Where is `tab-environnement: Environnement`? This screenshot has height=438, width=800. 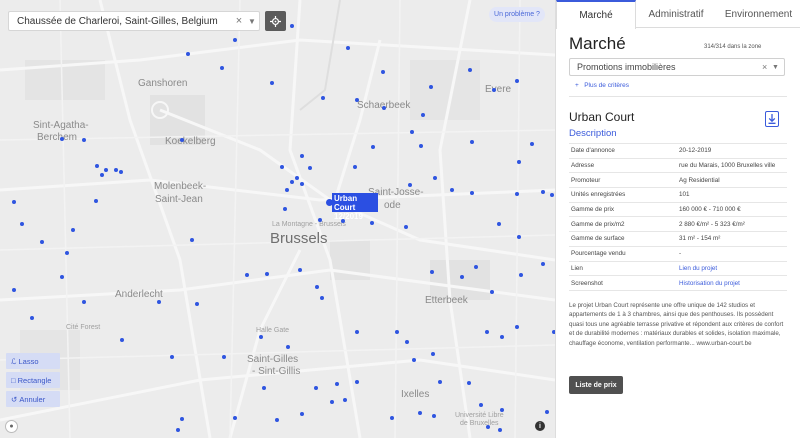
tab-environnement: Environnement is located at coordinates (758, 14).